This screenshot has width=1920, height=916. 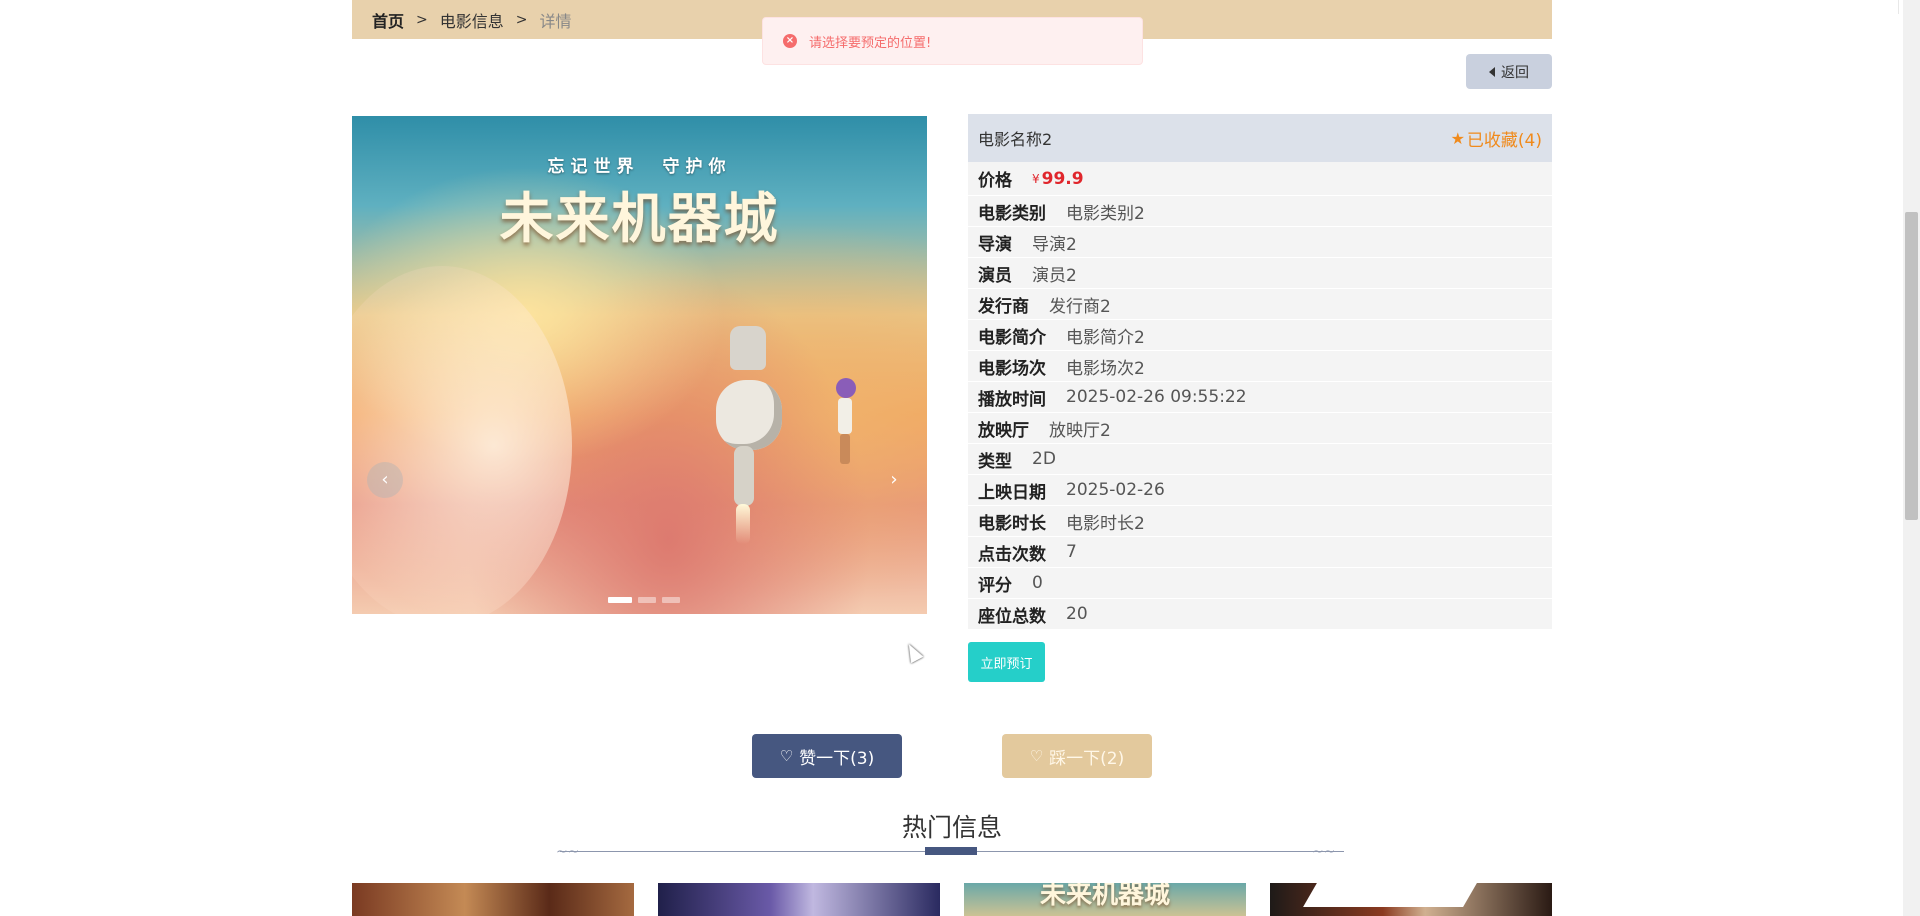 I want to click on detail-row: 播放时间 2025-02-26 09:55:22, so click(x=1260, y=397).